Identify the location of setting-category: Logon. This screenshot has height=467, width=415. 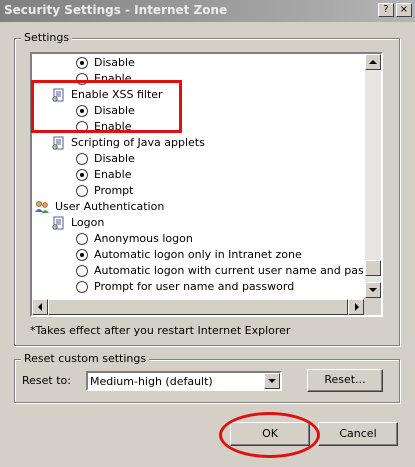
(78, 223).